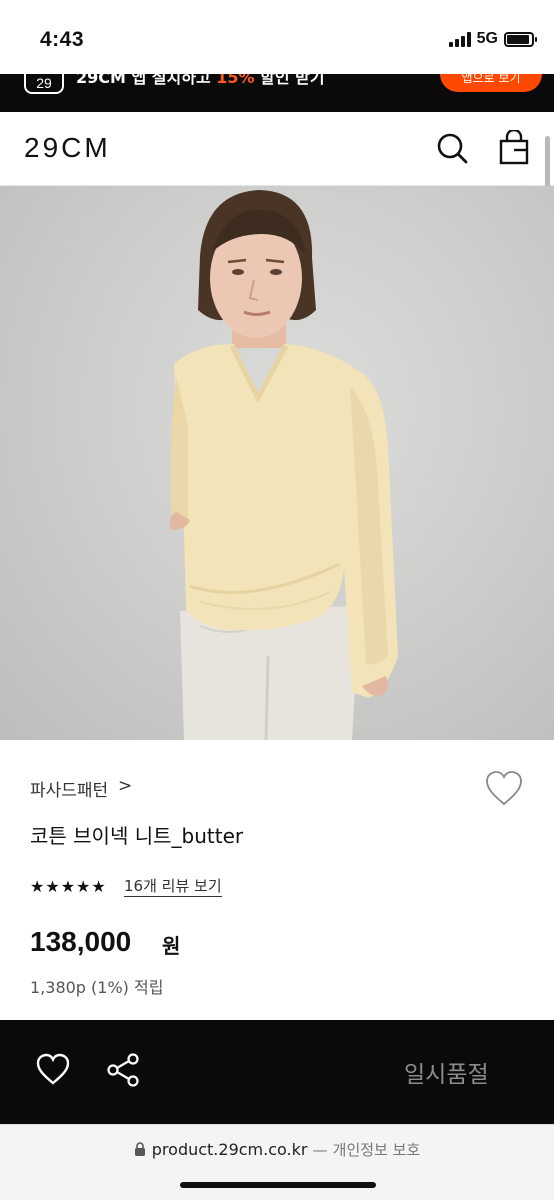 The image size is (554, 1200). Describe the element at coordinates (459, 39) in the screenshot. I see `signal-icon` at that location.